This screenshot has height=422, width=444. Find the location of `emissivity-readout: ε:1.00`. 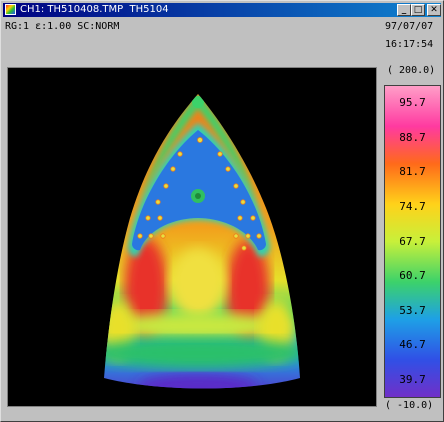

emissivity-readout: ε:1.00 is located at coordinates (53, 26).